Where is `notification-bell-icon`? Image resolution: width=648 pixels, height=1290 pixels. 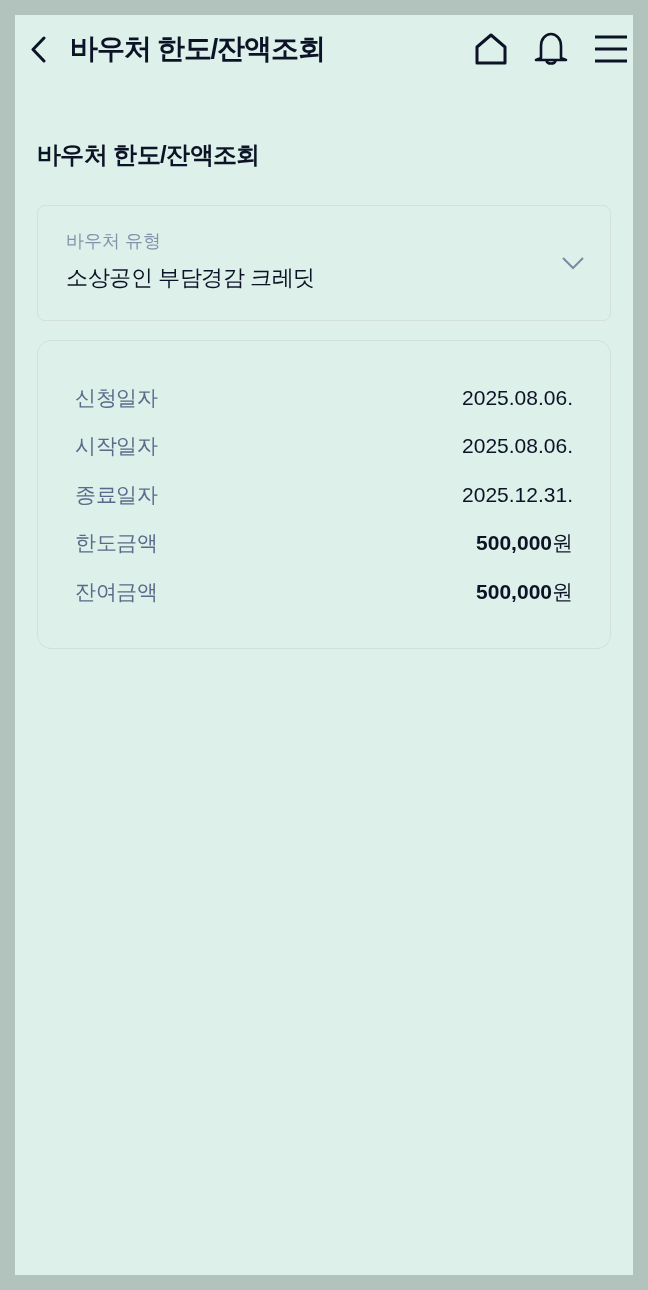
notification-bell-icon is located at coordinates (551, 49).